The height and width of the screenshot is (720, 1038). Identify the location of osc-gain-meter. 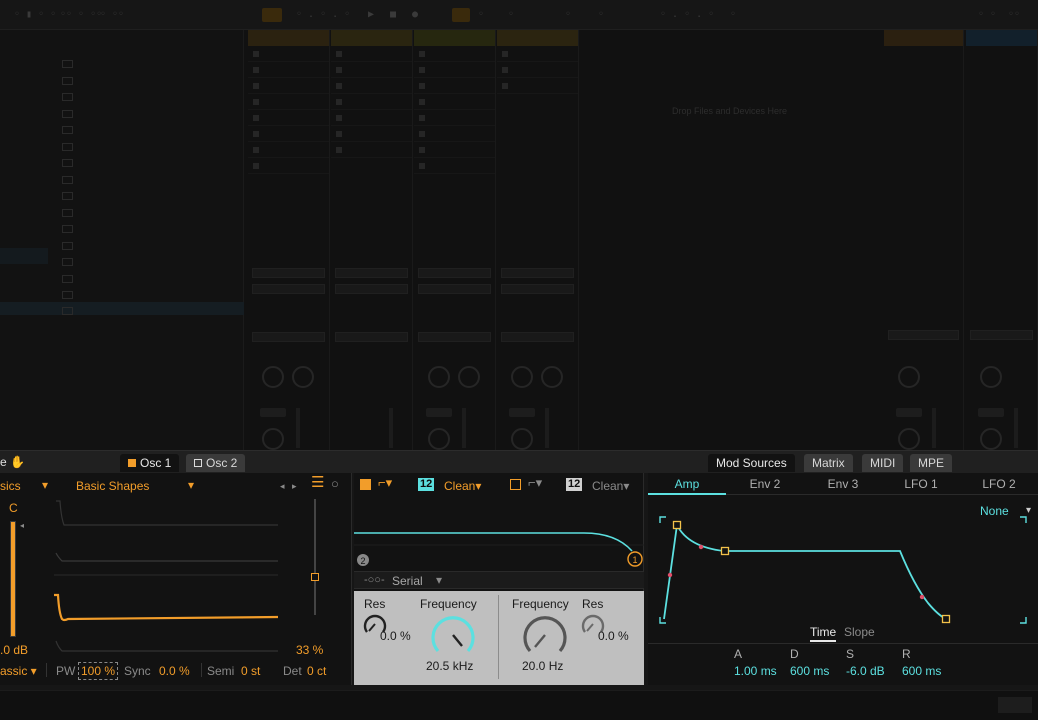
(13, 579).